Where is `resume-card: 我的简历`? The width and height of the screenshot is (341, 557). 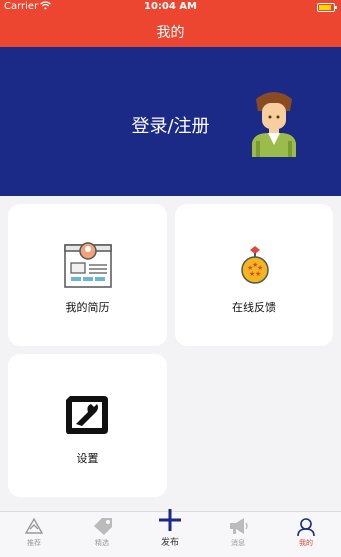 resume-card: 我的简历 is located at coordinates (87, 275).